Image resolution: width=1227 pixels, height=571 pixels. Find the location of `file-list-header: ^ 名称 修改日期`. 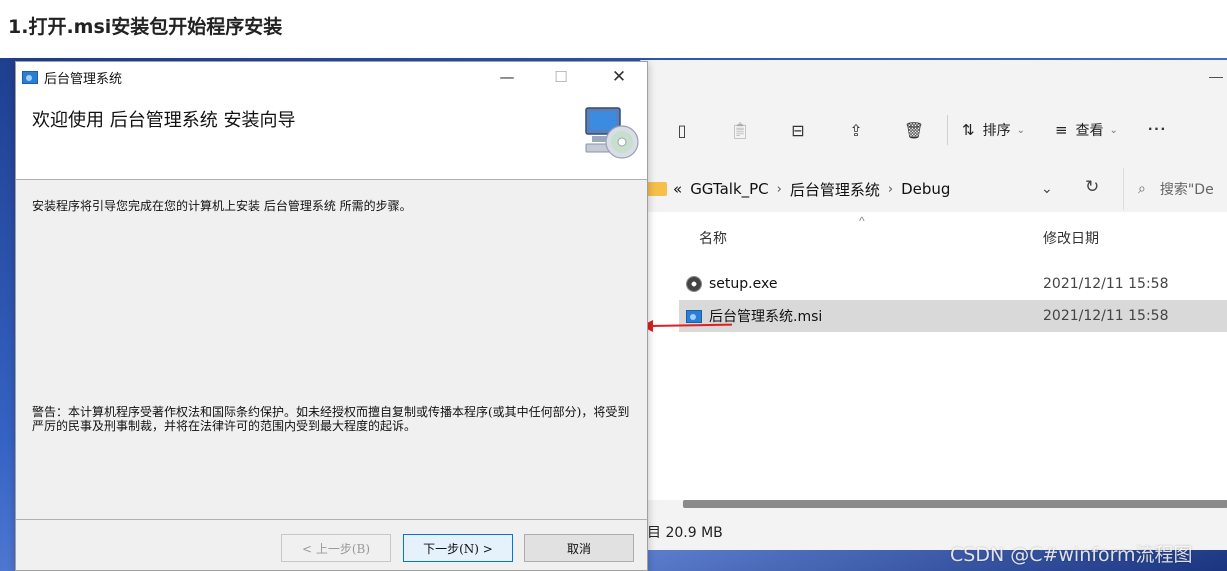

file-list-header: ^ 名称 修改日期 is located at coordinates (934, 236).